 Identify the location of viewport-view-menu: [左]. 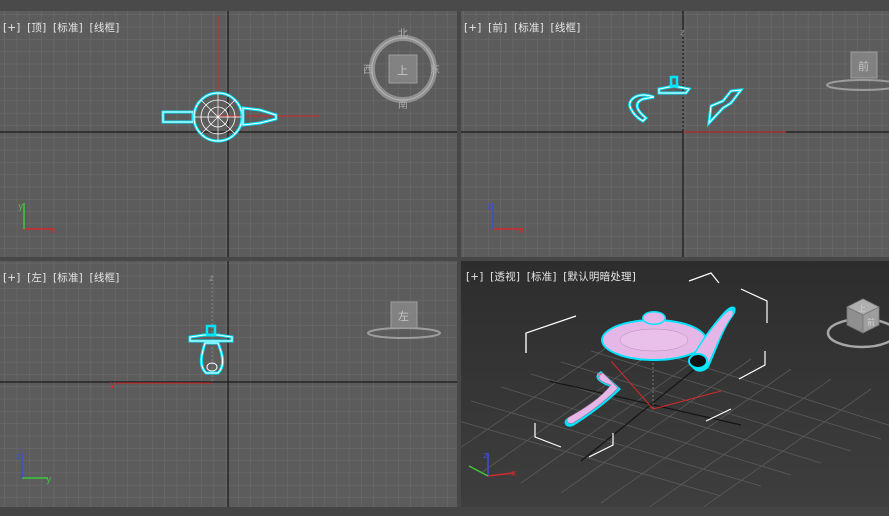
(36, 278).